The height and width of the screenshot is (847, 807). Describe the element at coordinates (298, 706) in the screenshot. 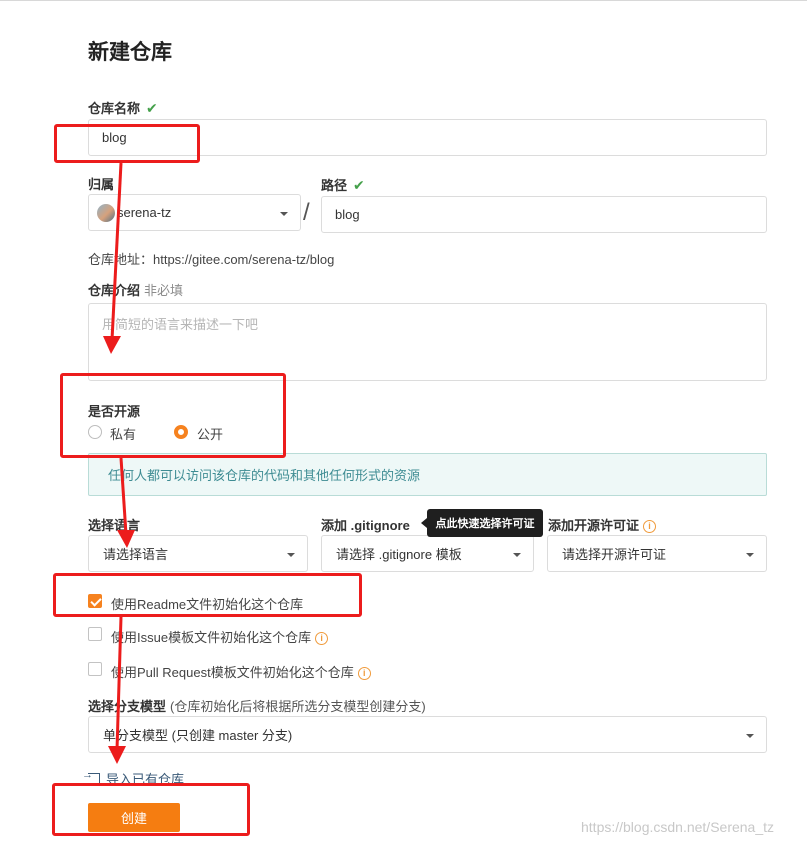

I see `branch-model-hint: (仓库初始化后将根据所选分支模型创建分支)` at that location.